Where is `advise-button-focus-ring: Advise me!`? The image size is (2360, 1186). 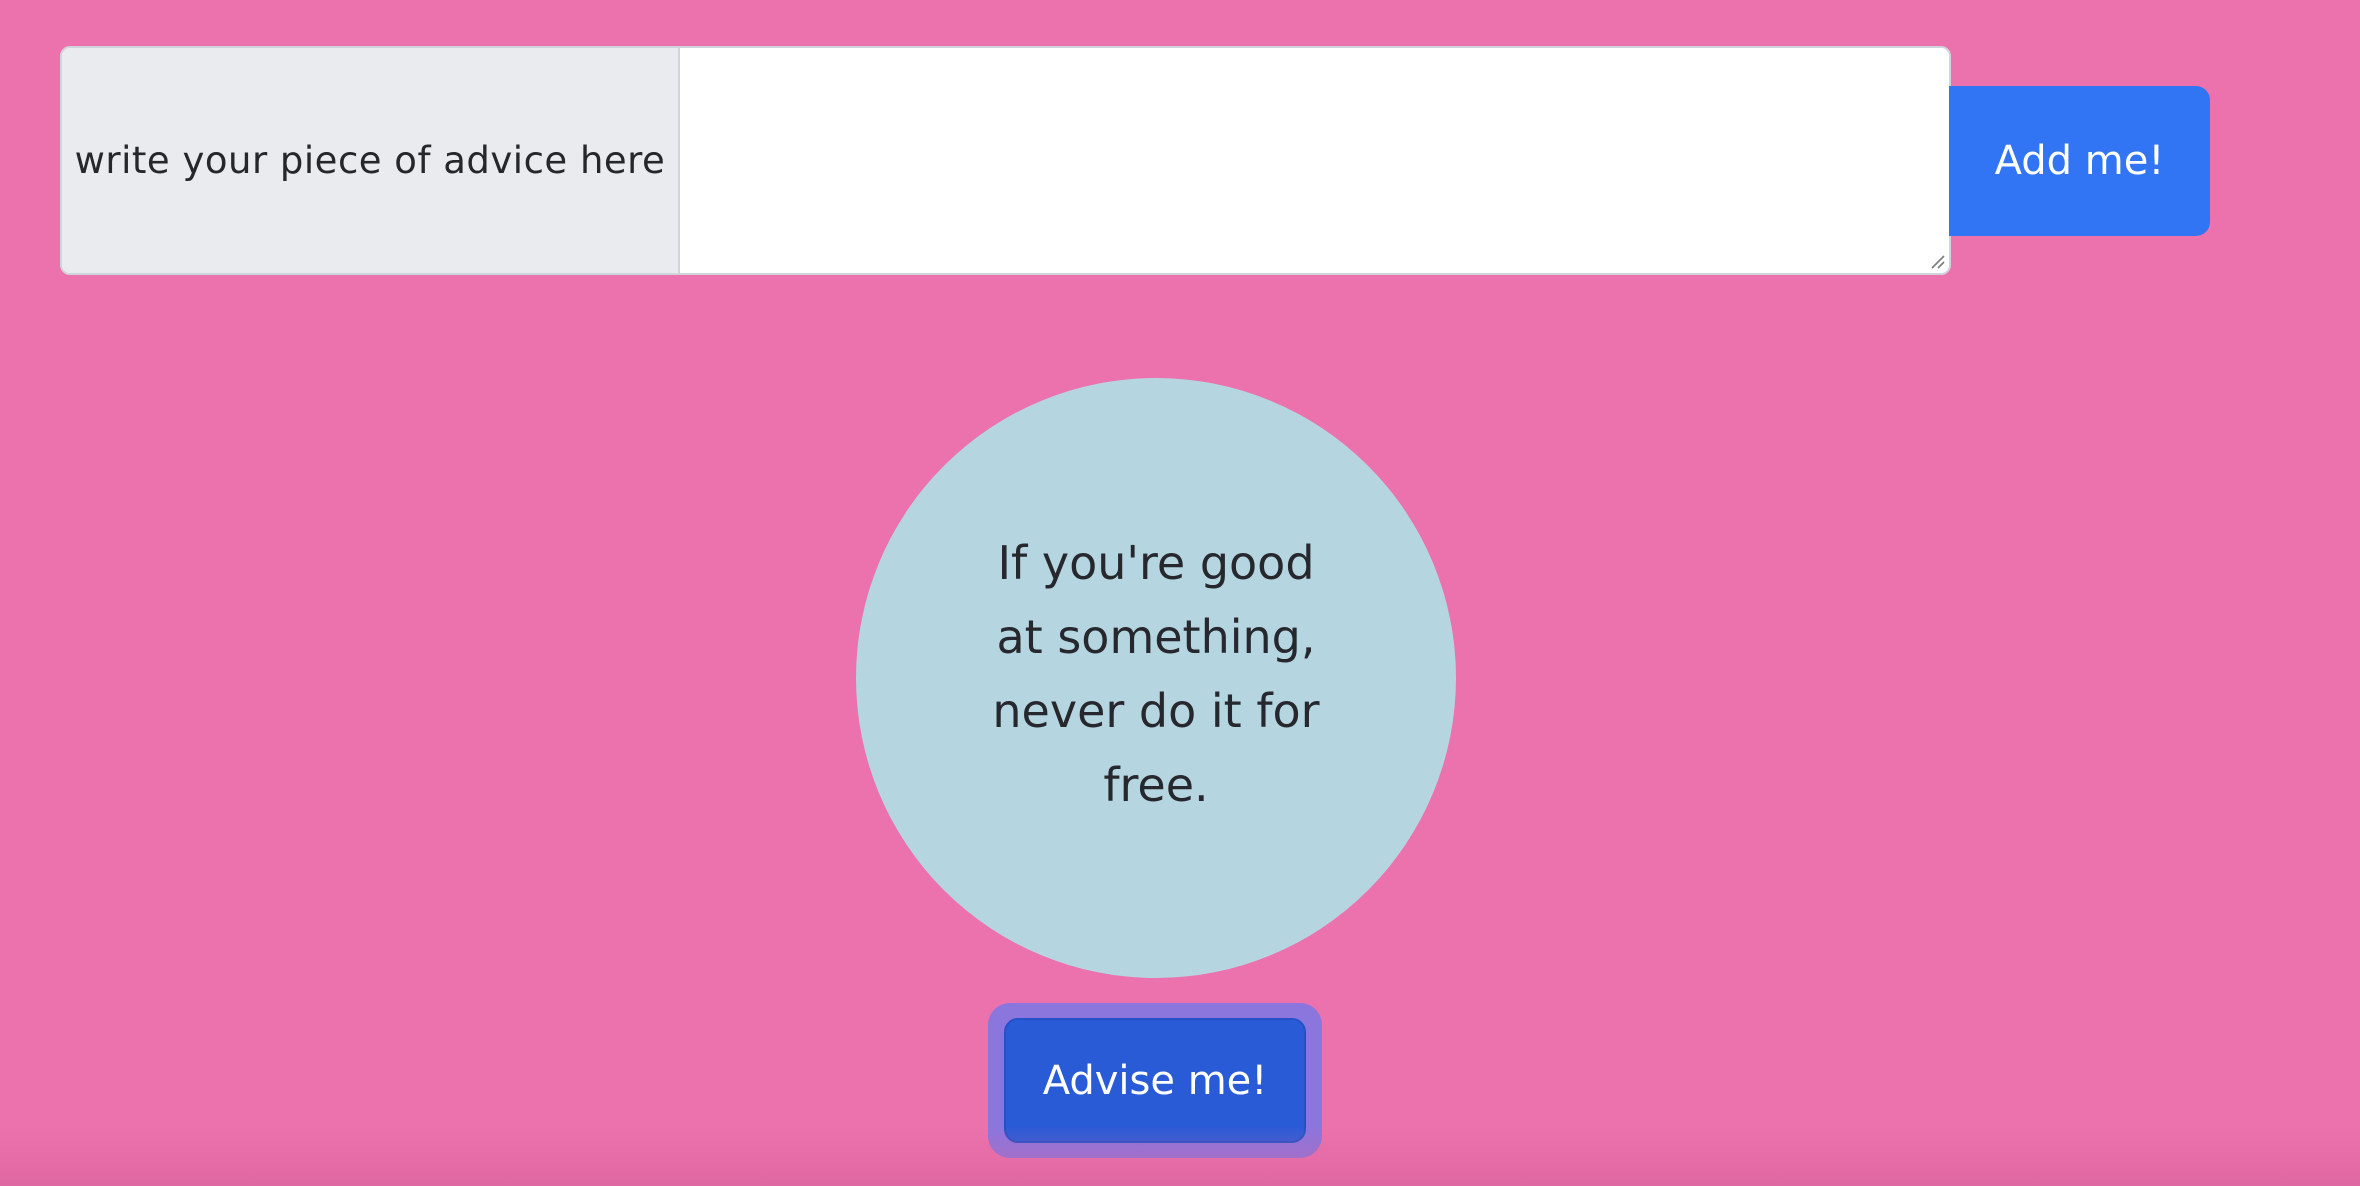 advise-button-focus-ring: Advise me! is located at coordinates (1155, 1080).